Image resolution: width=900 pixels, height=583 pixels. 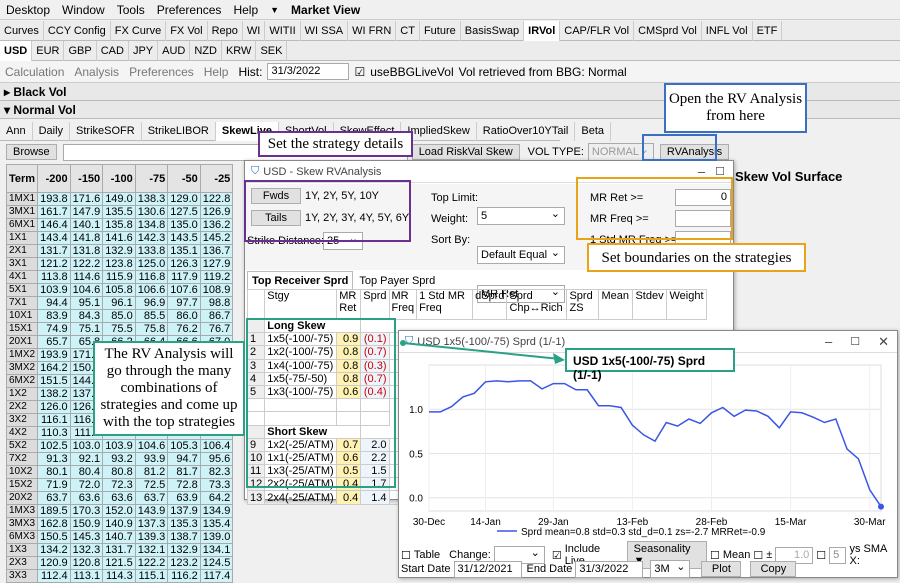 I want to click on grid-cell: 139.0, so click(x=216, y=537).